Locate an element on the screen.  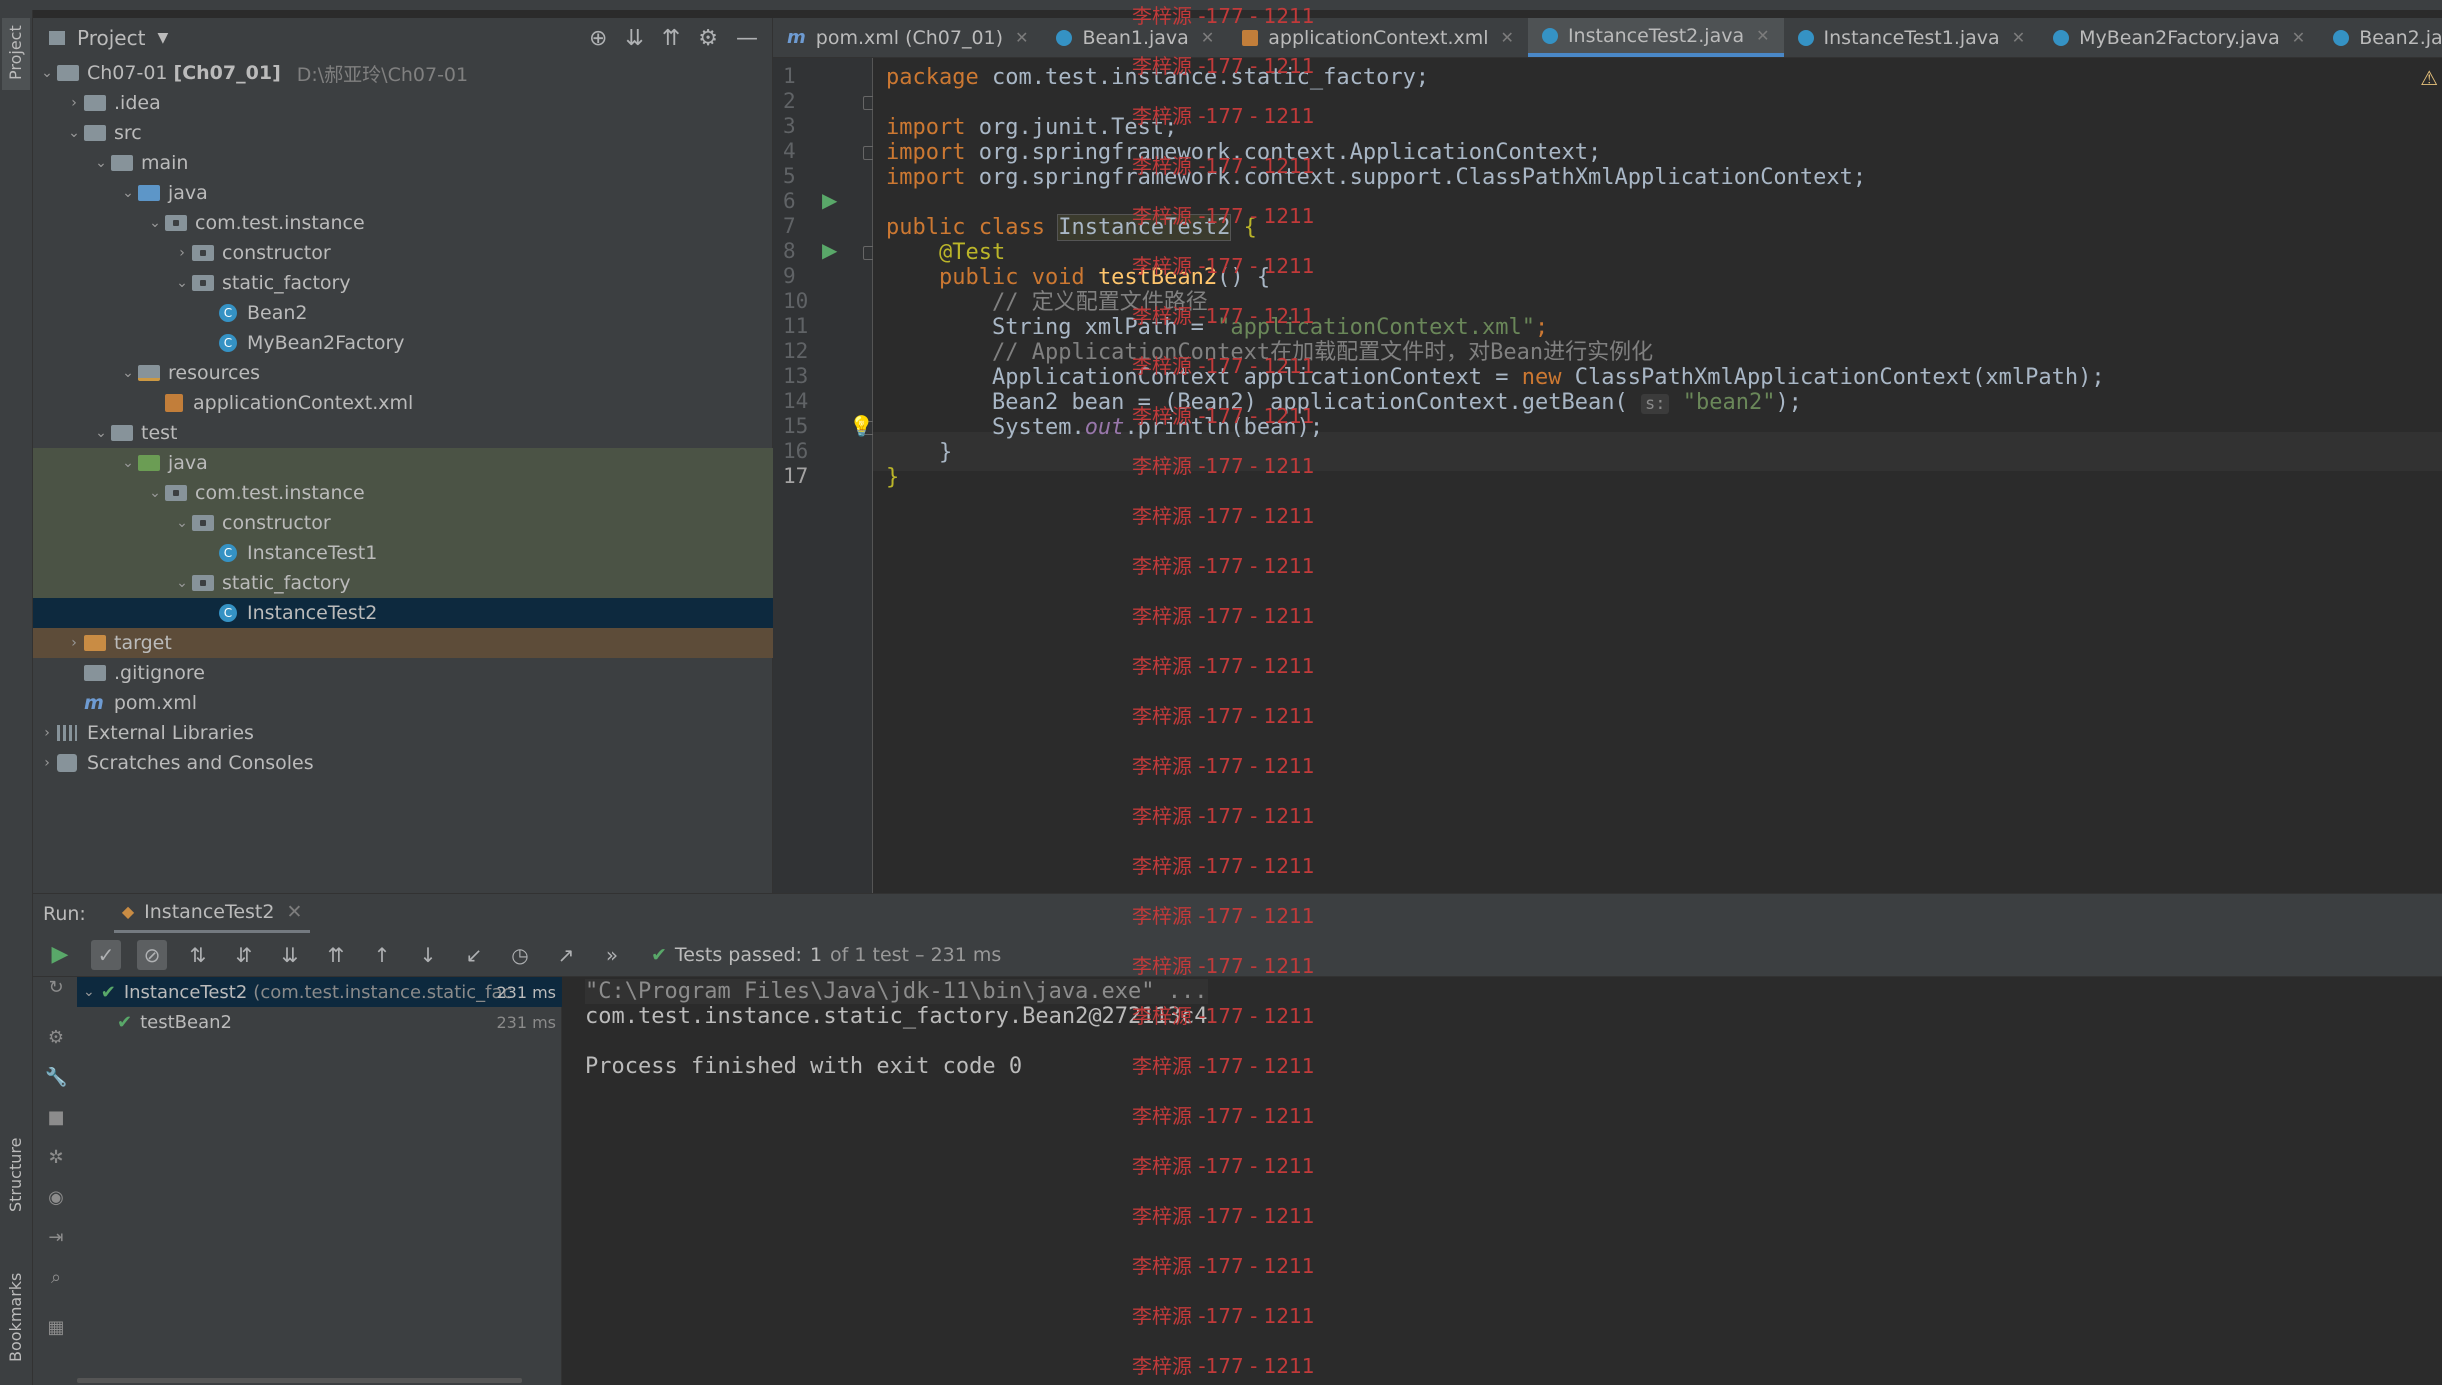
warning-icon: ⚠ is located at coordinates (2429, 78).